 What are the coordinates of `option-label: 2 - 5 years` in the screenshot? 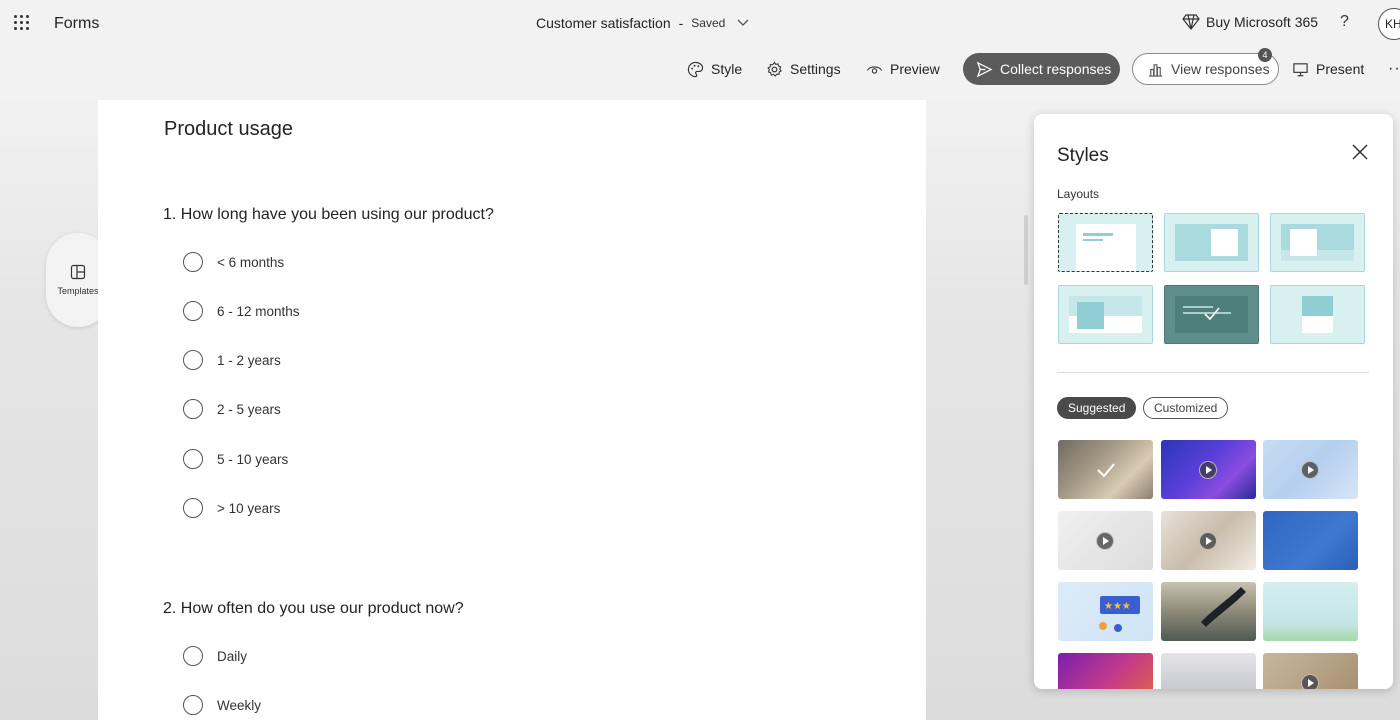 It's located at (249, 409).